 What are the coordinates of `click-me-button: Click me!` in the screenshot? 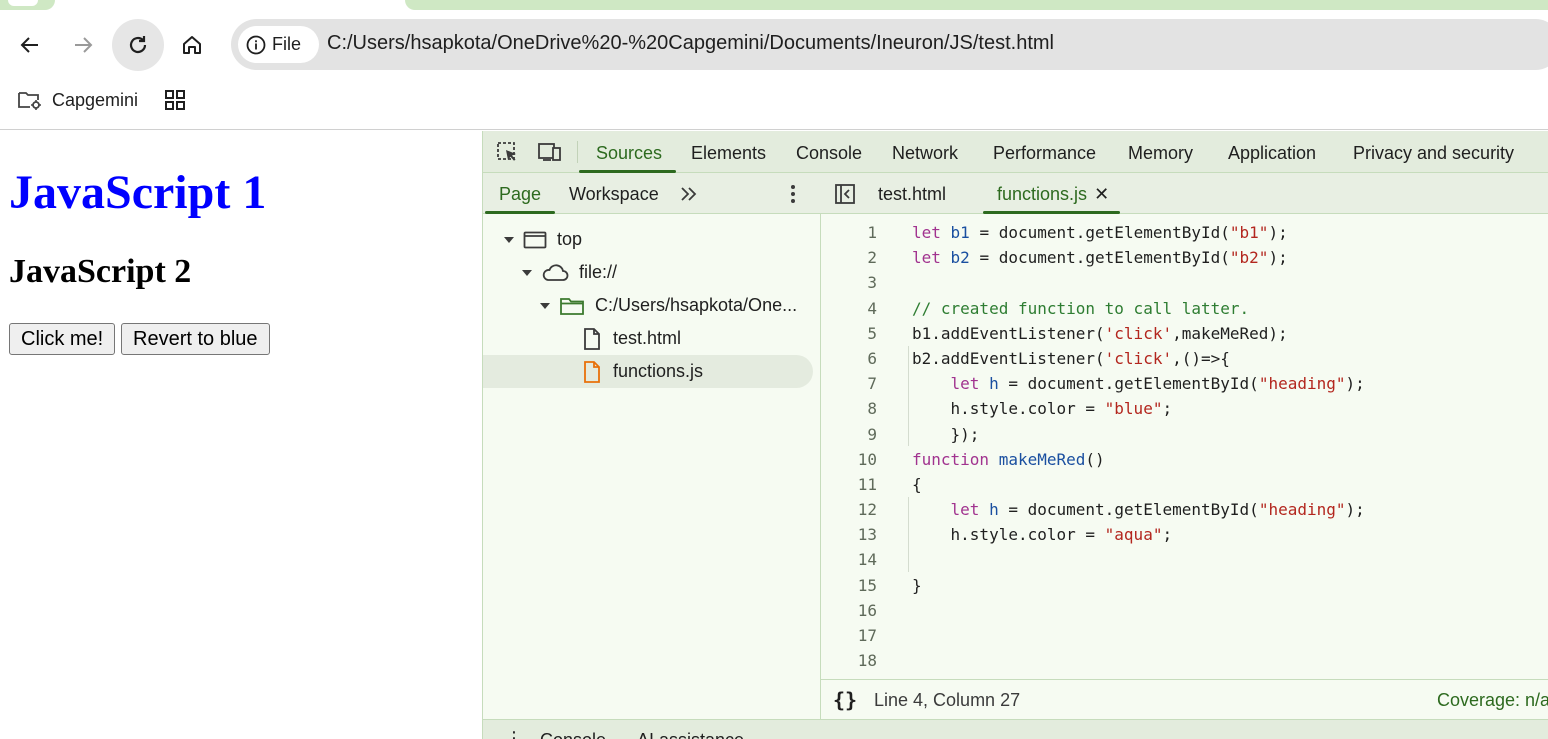 It's located at (62, 339).